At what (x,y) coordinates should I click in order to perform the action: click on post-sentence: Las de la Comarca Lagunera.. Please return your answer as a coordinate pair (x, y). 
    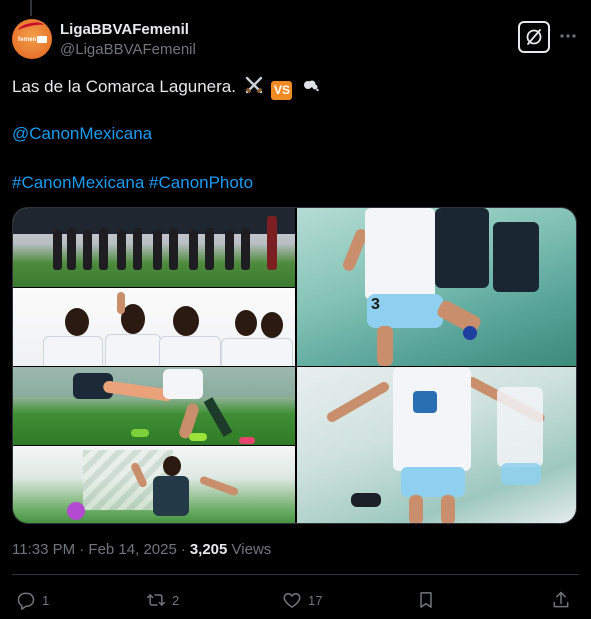
    Looking at the image, I should click on (124, 86).